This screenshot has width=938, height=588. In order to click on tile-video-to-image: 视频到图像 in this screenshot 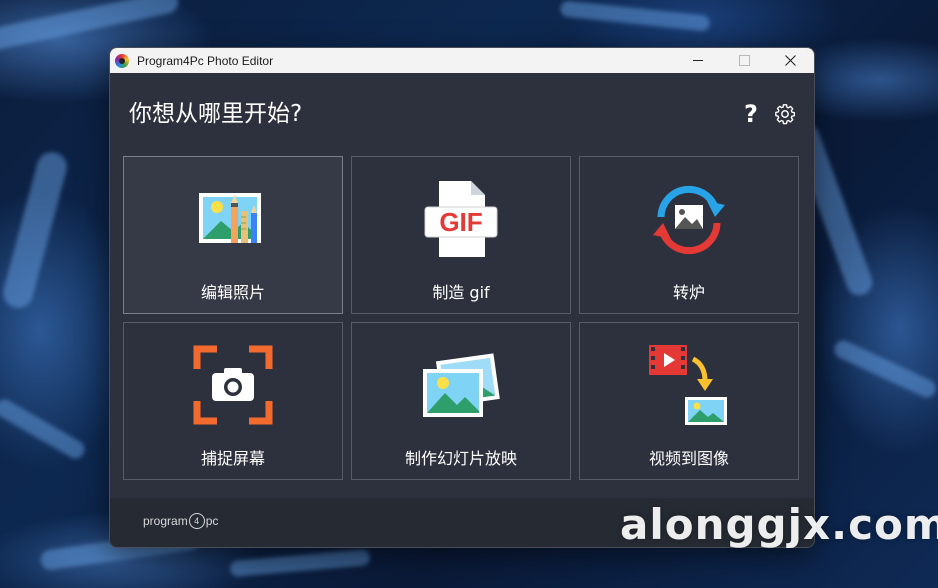, I will do `click(689, 401)`.